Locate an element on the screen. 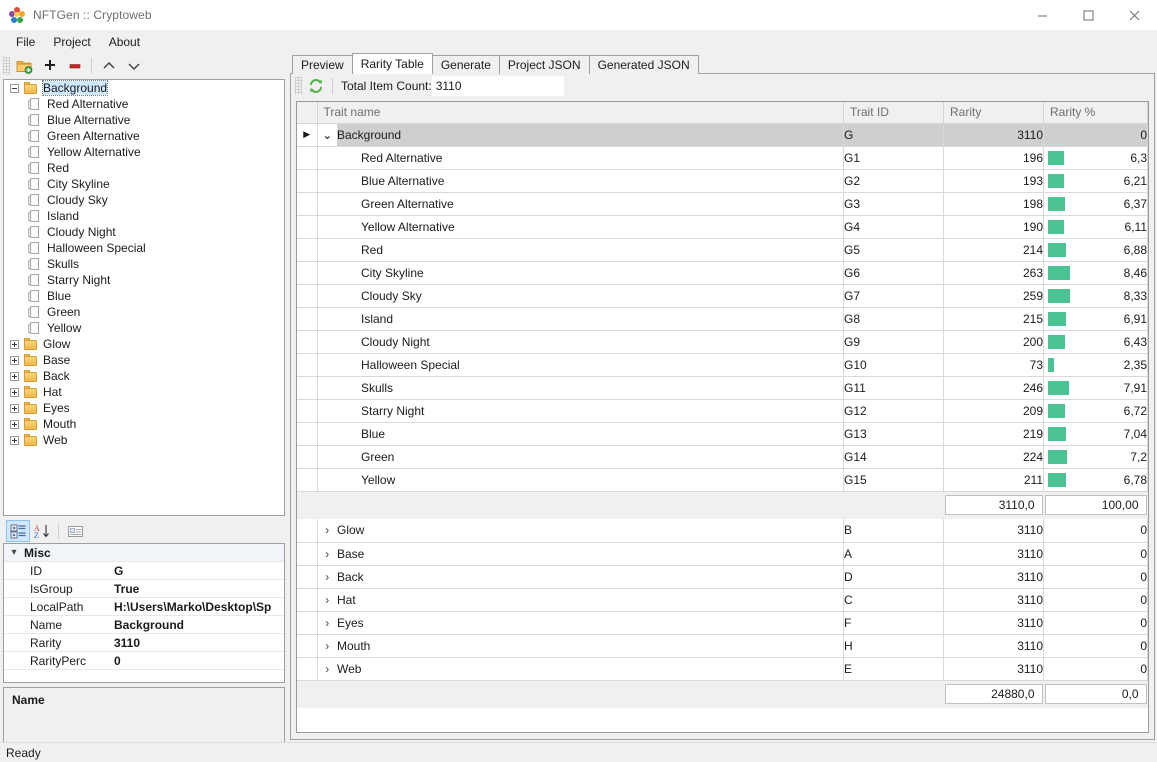 This screenshot has height=762, width=1157. header-rarity-pct: Rarity % is located at coordinates (1095, 113).